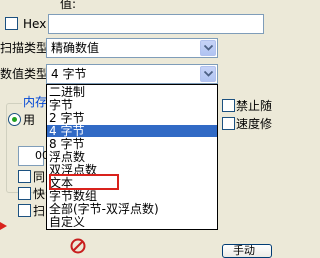  What do you see at coordinates (5, 226) in the screenshot?
I see `arrow-icon` at bounding box center [5, 226].